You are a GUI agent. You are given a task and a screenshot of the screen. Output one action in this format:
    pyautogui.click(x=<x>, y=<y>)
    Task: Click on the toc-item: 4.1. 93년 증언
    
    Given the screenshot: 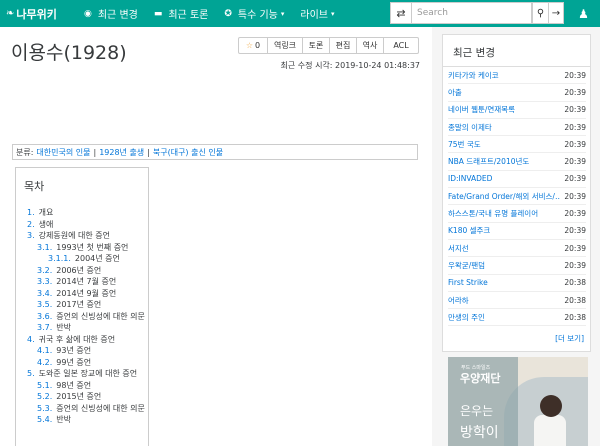 What is the action you would take?
    pyautogui.click(x=86, y=351)
    